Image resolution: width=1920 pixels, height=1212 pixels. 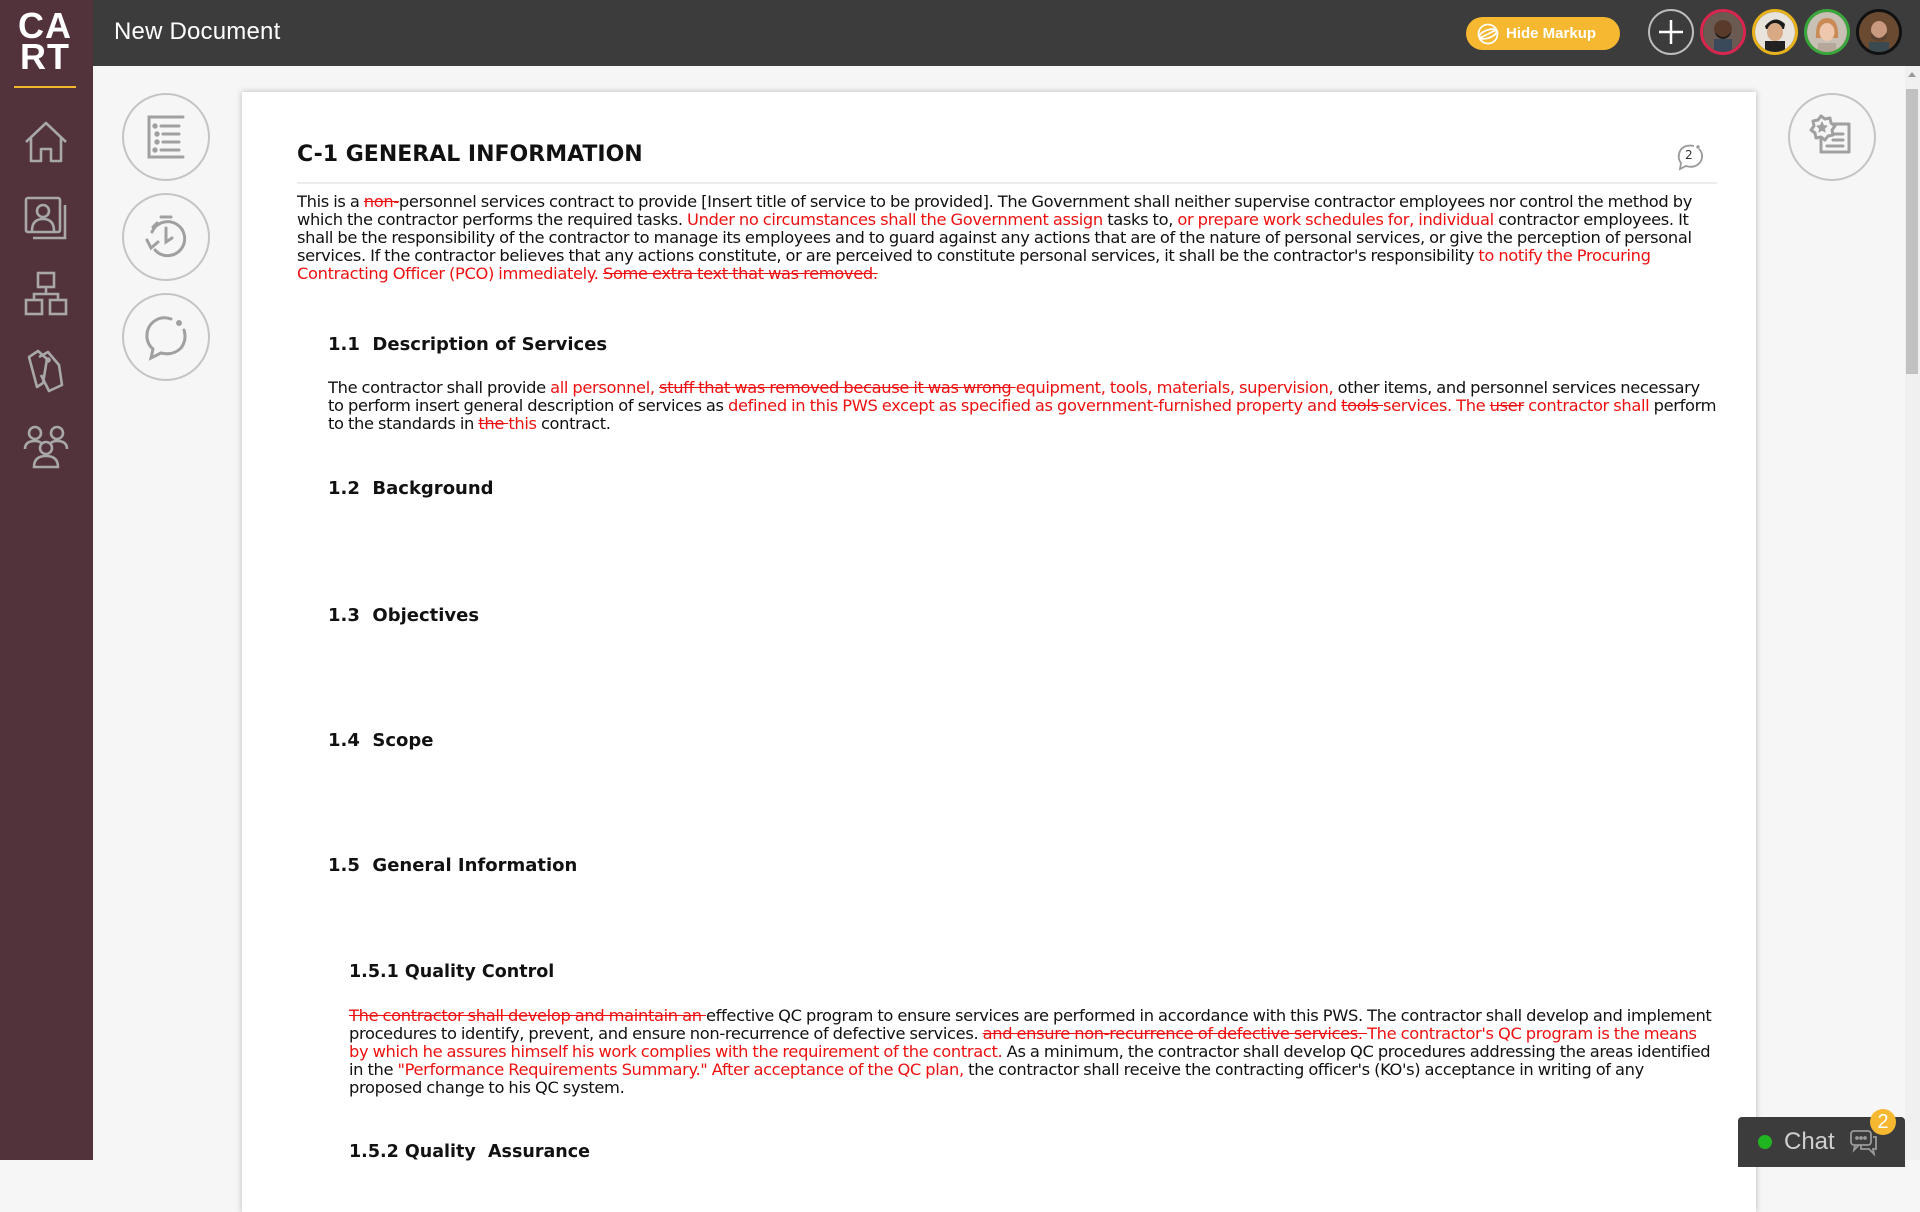 I want to click on history-tool-button, so click(x=166, y=237).